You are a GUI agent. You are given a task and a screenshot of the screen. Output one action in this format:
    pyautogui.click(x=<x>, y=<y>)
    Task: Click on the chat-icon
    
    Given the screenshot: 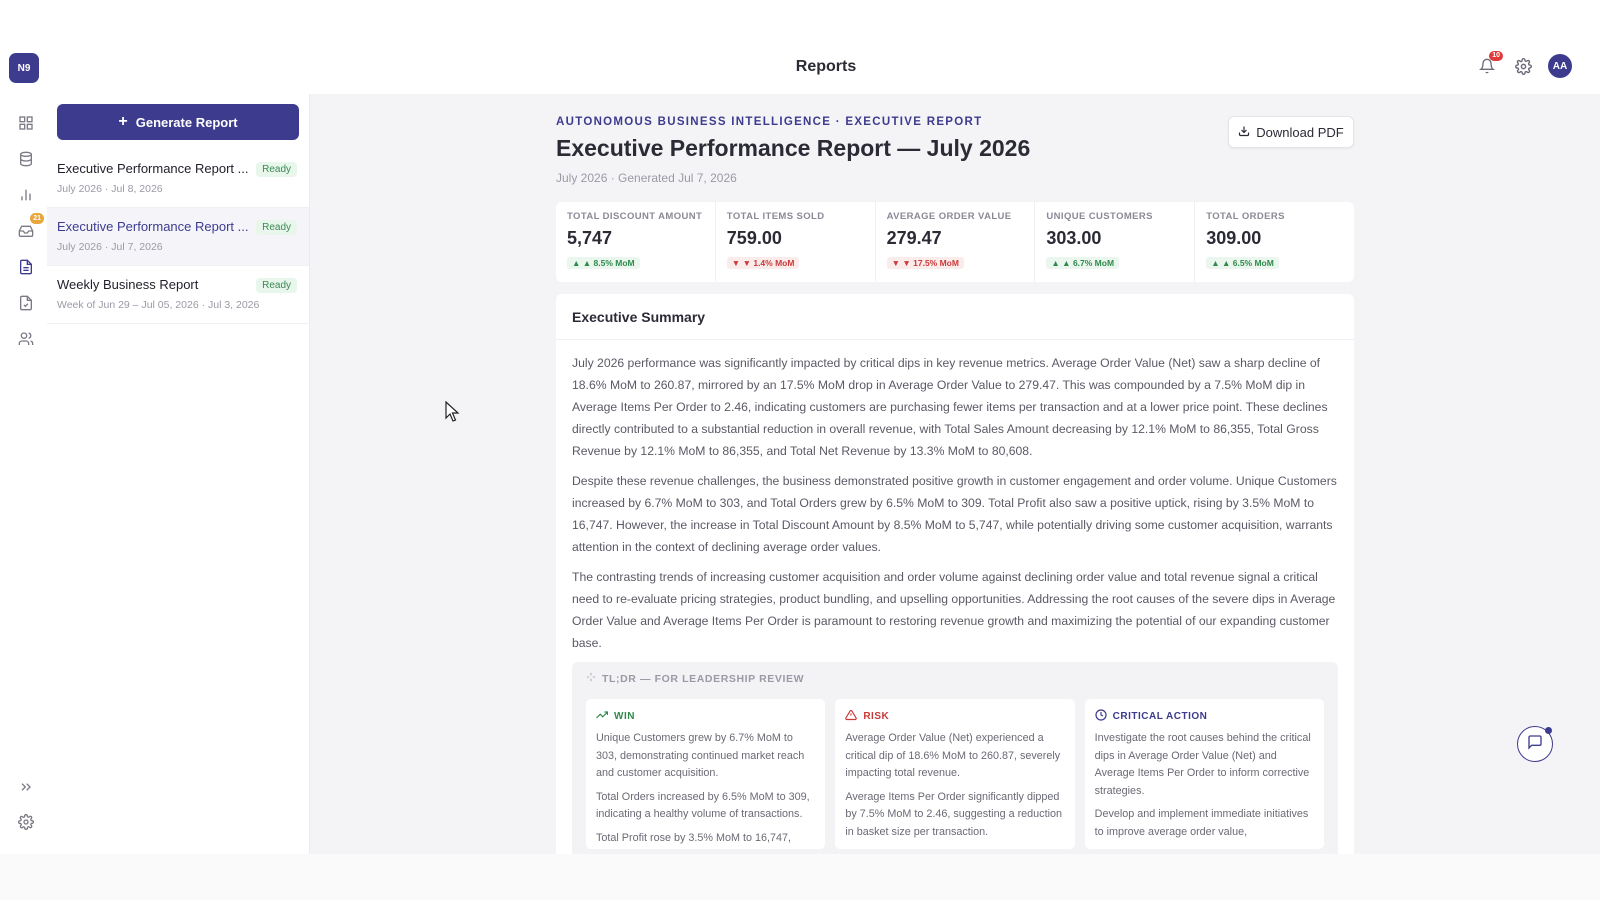 What is the action you would take?
    pyautogui.click(x=1535, y=744)
    